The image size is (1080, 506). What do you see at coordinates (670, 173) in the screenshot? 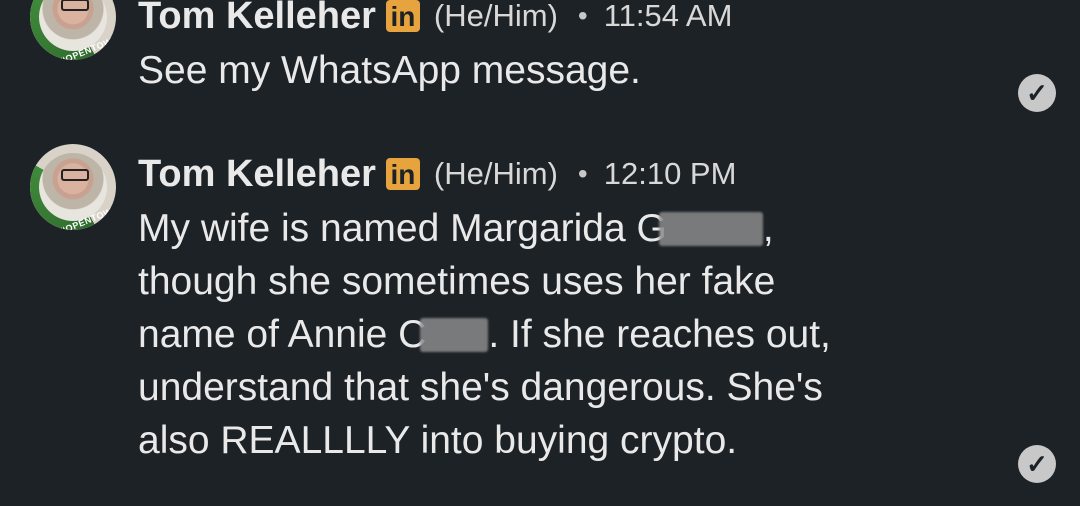
I see `message-timestamp: 12:10 PM` at bounding box center [670, 173].